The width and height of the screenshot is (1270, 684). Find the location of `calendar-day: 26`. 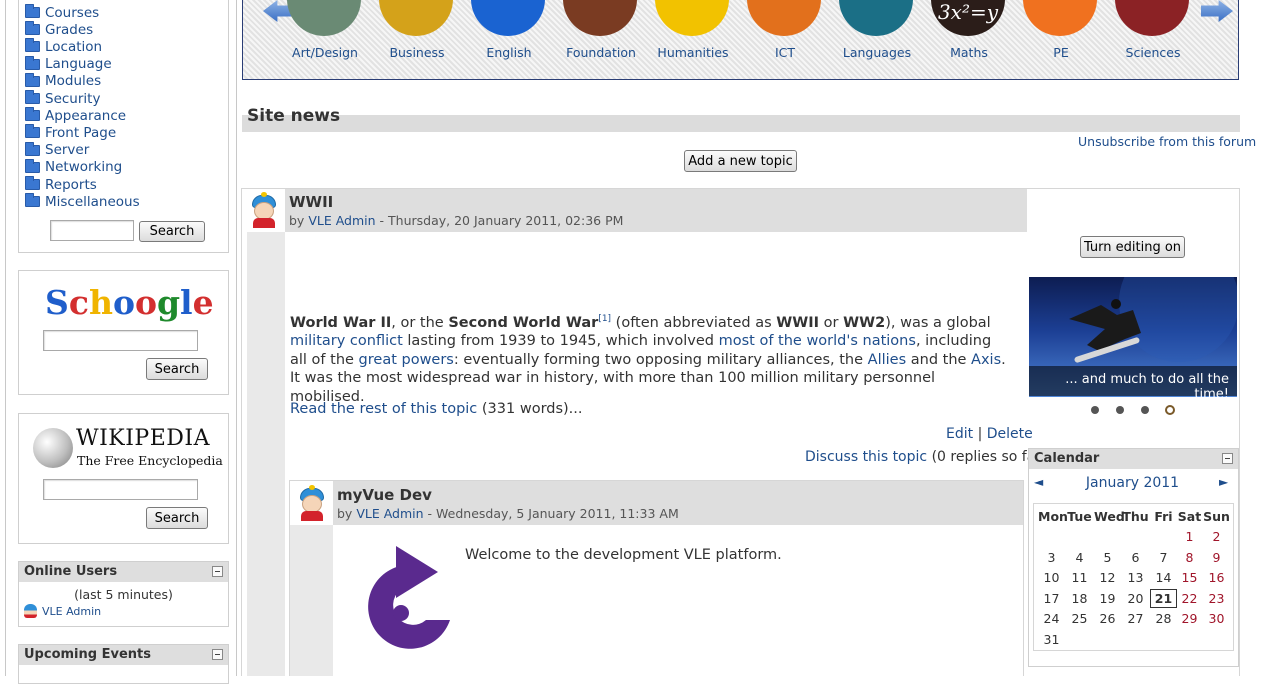

calendar-day: 26 is located at coordinates (1107, 618).